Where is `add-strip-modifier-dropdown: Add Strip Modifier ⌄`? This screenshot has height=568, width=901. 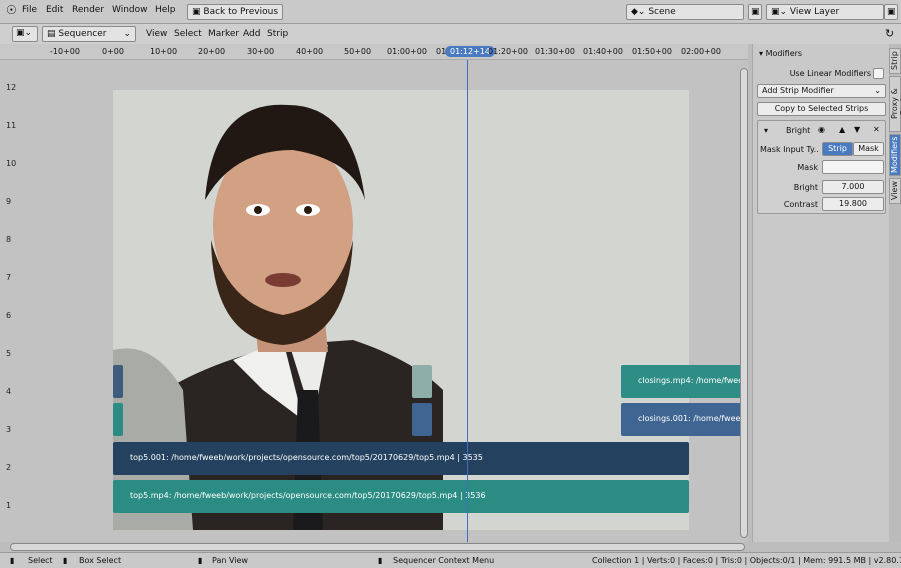
add-strip-modifier-dropdown: Add Strip Modifier ⌄ is located at coordinates (821, 91).